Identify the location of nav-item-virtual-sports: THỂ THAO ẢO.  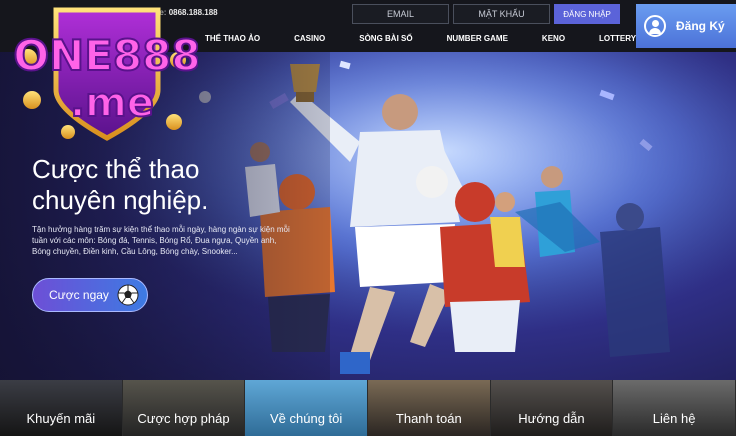
(232, 38).